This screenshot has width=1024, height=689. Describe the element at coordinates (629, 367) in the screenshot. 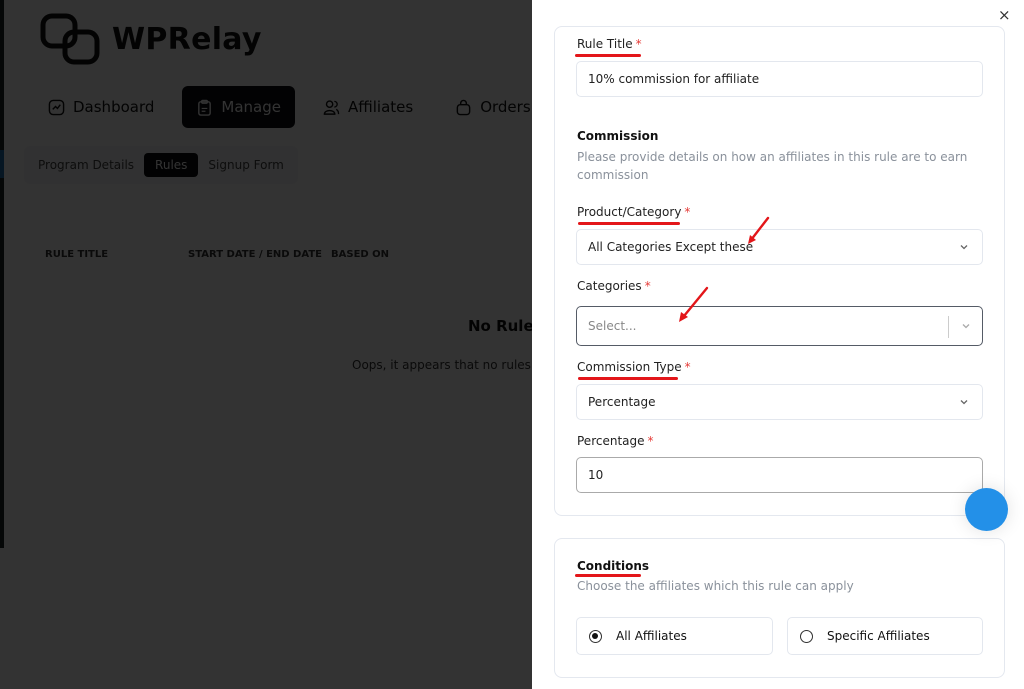

I see `label-text: Commission Type` at that location.